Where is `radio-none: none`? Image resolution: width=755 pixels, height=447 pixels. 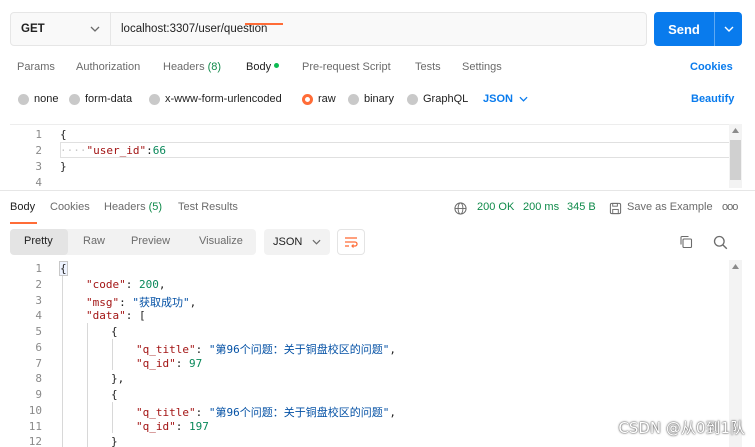 radio-none: none is located at coordinates (38, 99).